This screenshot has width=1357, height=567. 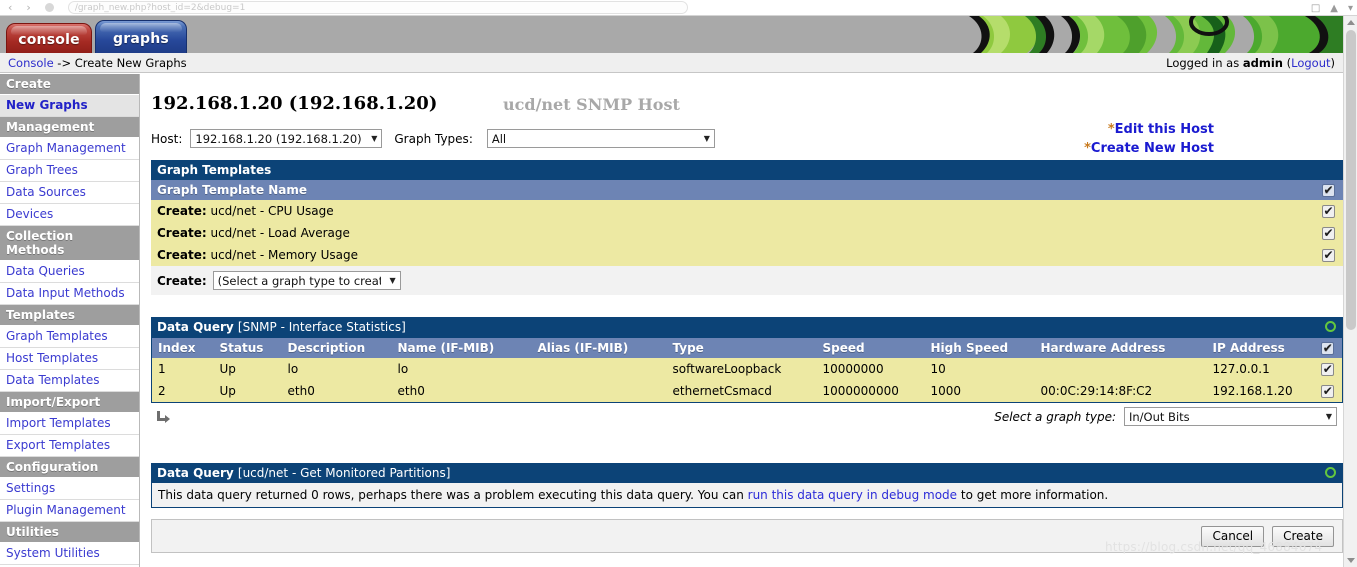 What do you see at coordinates (167, 138) in the screenshot?
I see `host-label: Host:` at bounding box center [167, 138].